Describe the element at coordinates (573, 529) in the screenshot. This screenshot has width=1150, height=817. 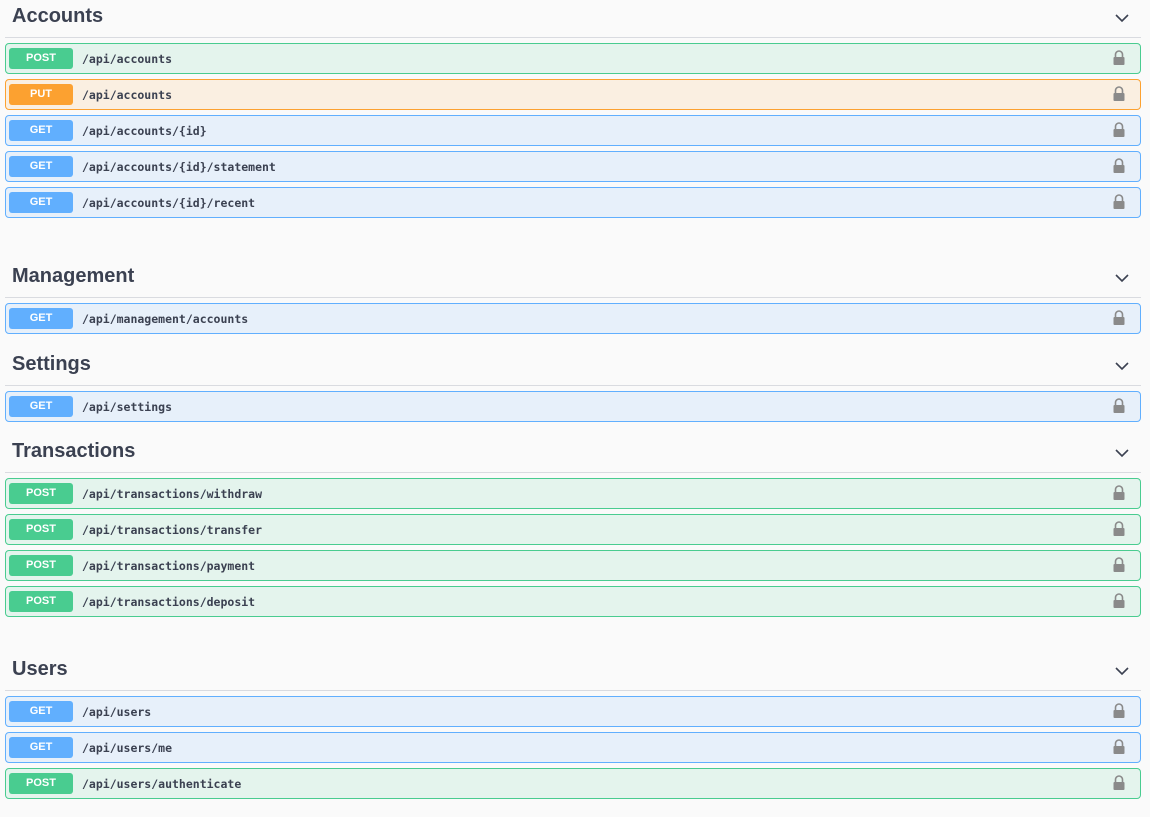
I see `operation-row: POST/api/transactions/transfer` at that location.